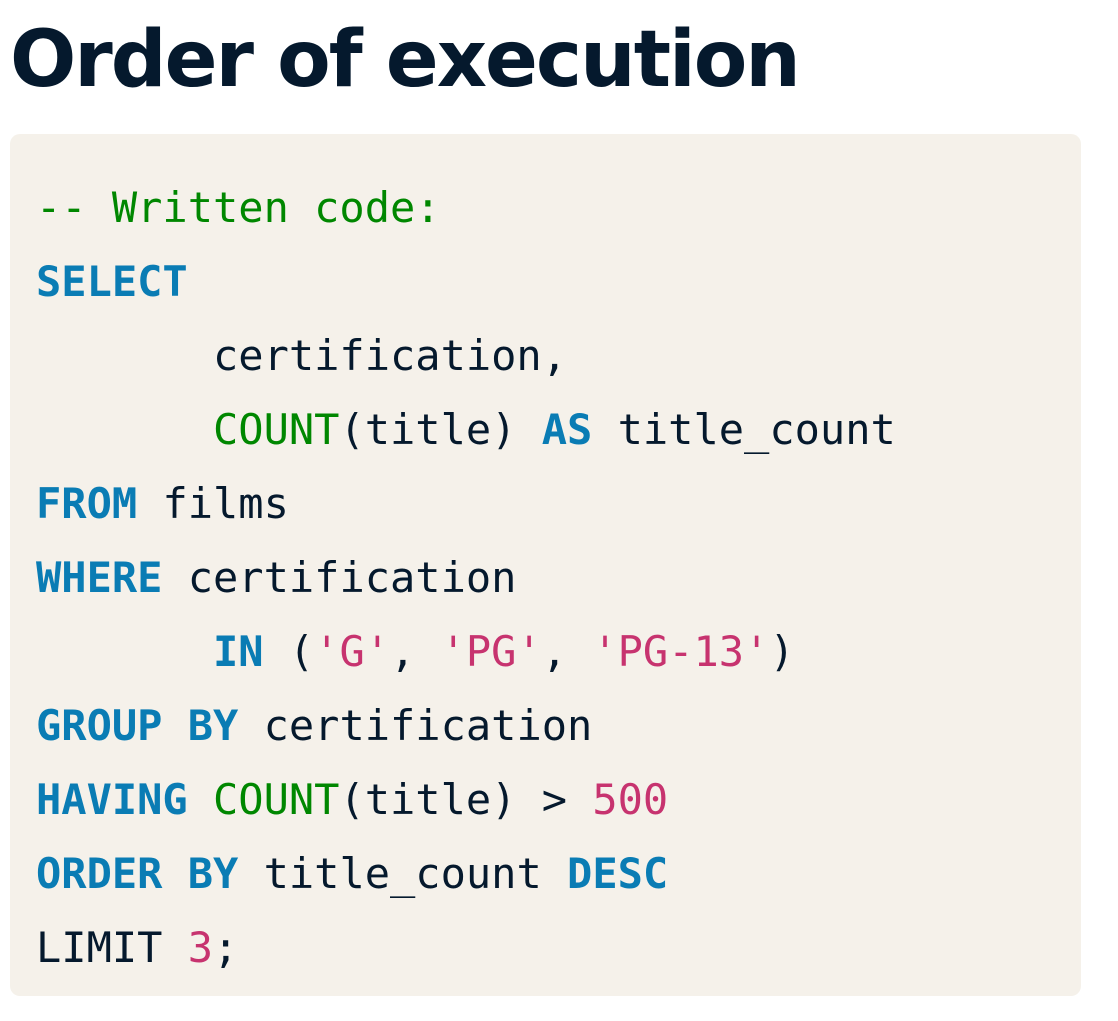 The width and height of the screenshot is (1118, 1021). I want to click on code-line: IN ('G', 'PG', 'PG-13'), so click(466, 652).